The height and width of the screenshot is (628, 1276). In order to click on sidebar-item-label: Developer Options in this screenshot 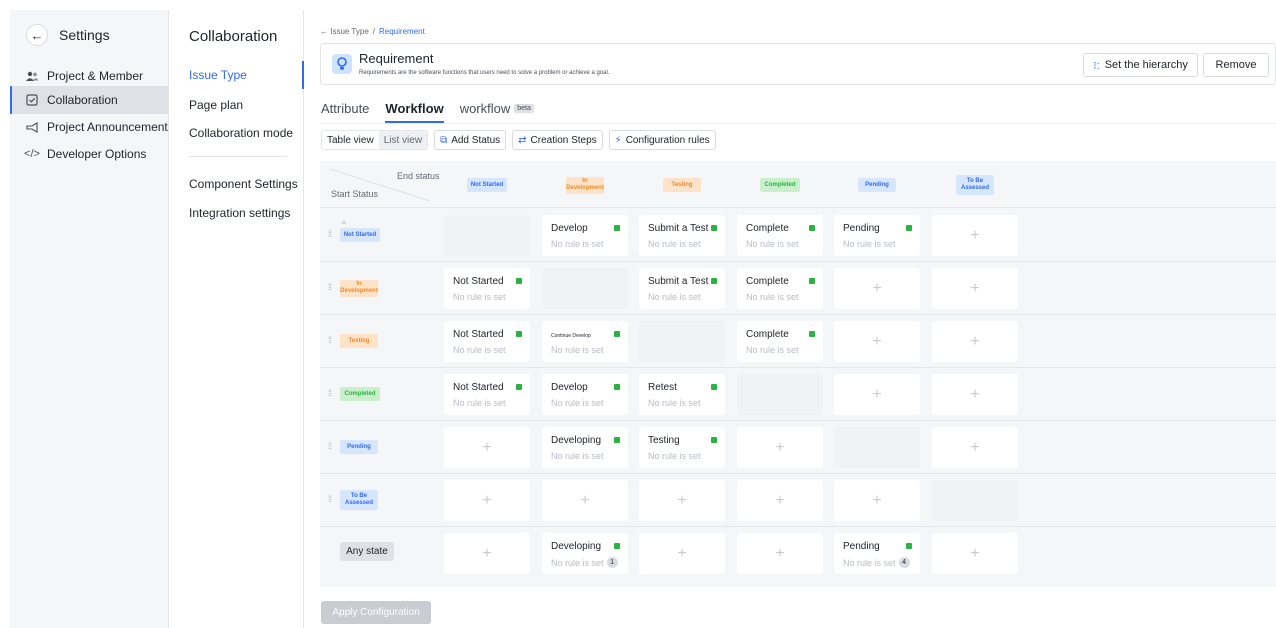, I will do `click(97, 154)`.